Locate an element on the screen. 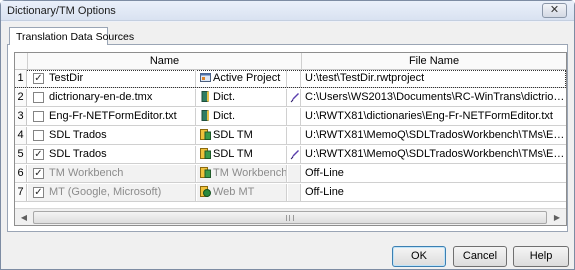  project-icon is located at coordinates (206, 78).